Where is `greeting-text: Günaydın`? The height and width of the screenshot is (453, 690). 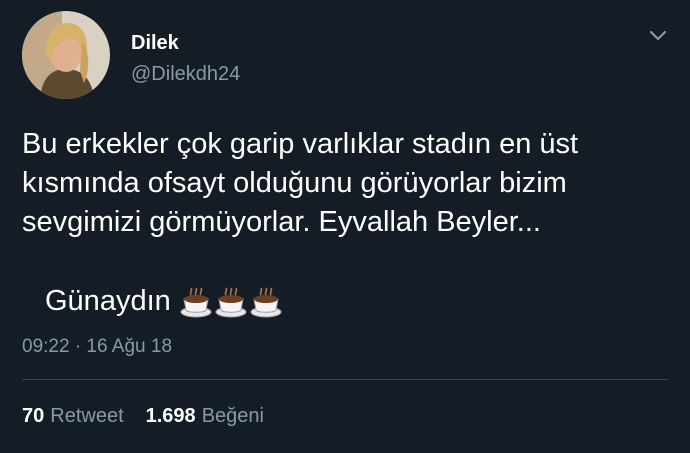 greeting-text: Günaydın is located at coordinates (108, 301).